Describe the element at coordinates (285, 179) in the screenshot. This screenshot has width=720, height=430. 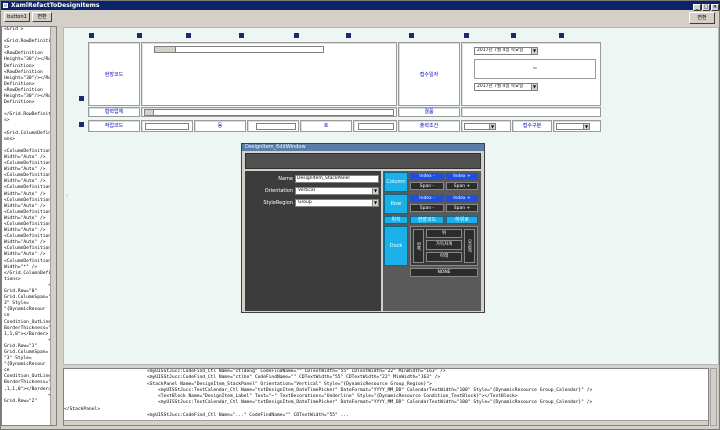
I see `name-label: Name` at that location.